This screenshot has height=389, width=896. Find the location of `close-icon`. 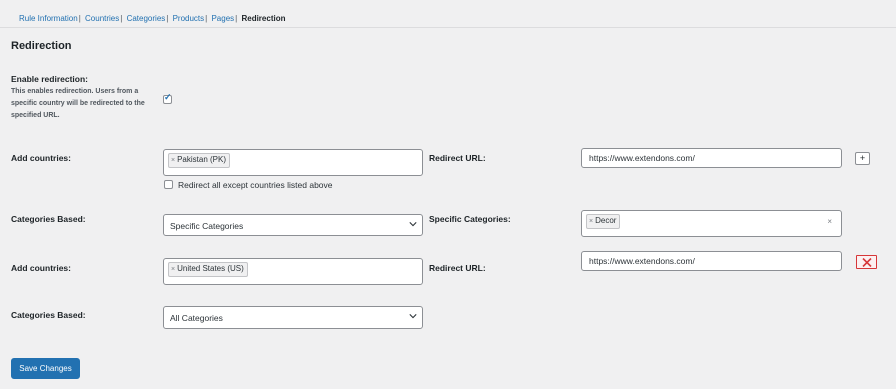

close-icon is located at coordinates (867, 262).